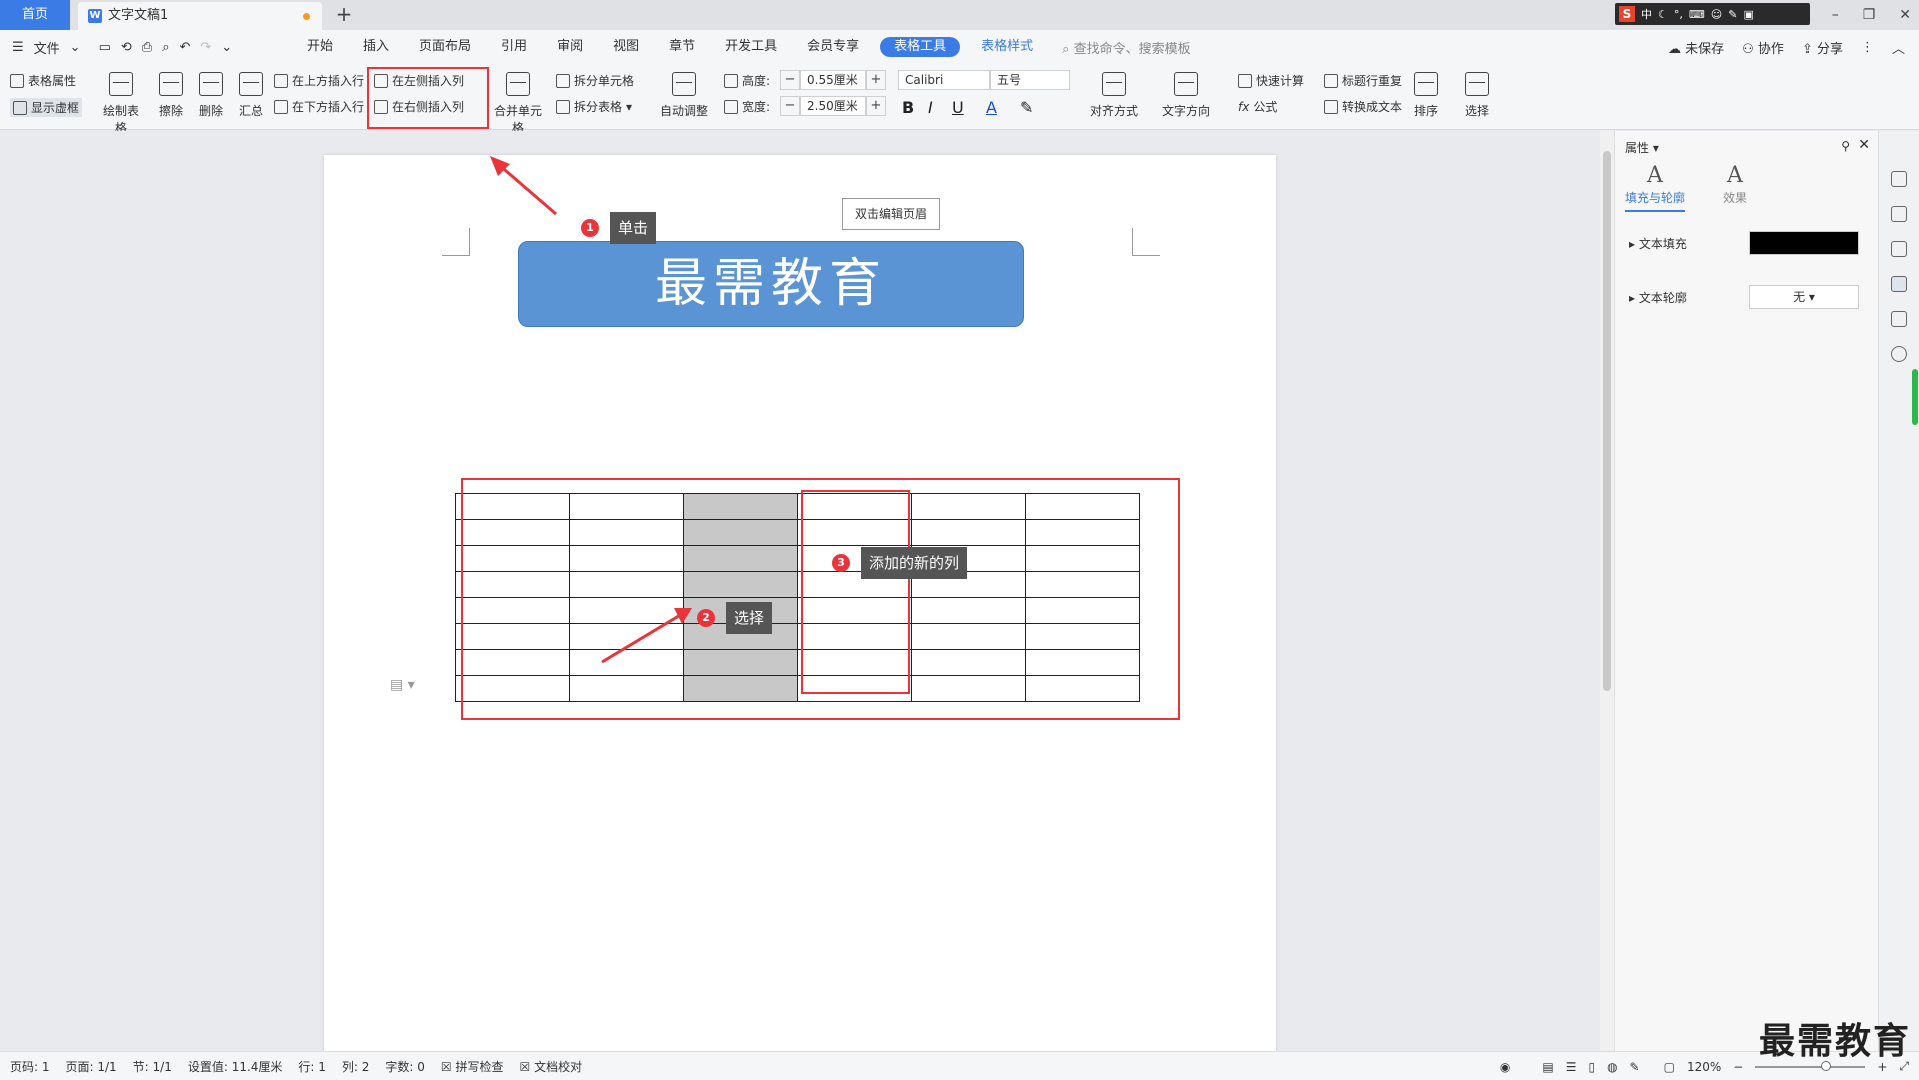 The image size is (1919, 1080). What do you see at coordinates (1899, 249) in the screenshot?
I see `cursor-icon` at bounding box center [1899, 249].